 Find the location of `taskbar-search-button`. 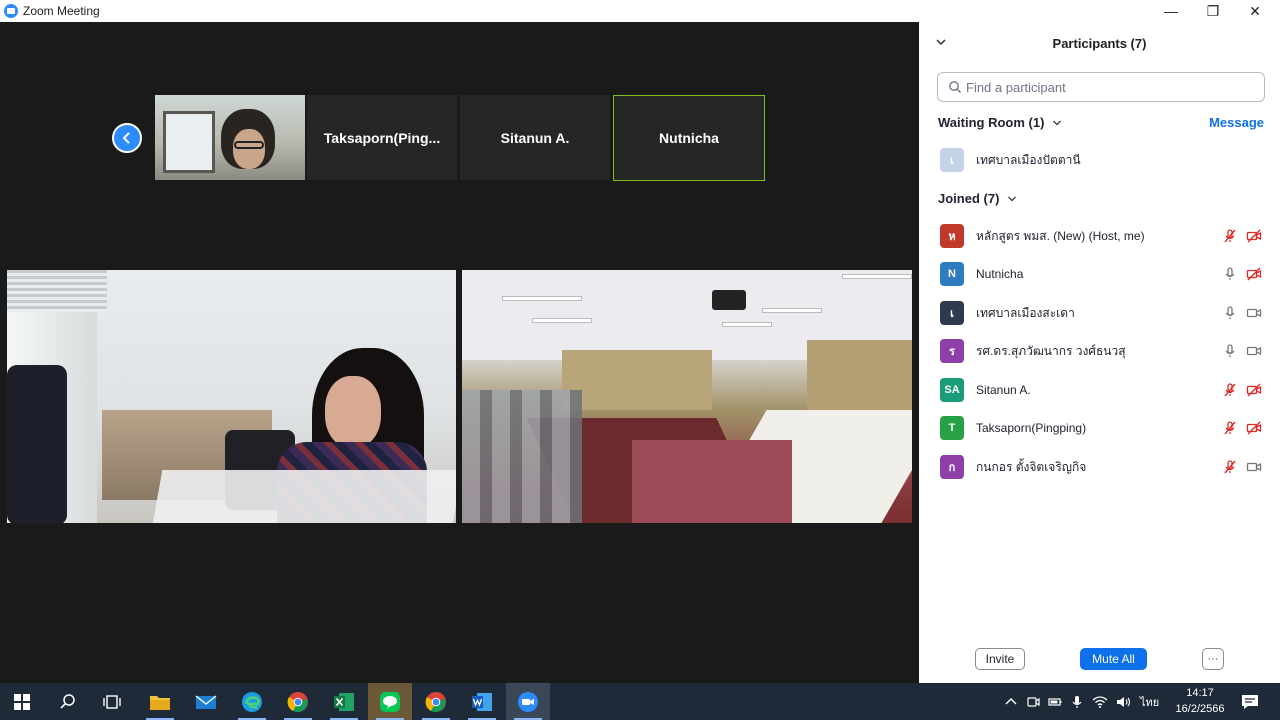

taskbar-search-button is located at coordinates (68, 701).